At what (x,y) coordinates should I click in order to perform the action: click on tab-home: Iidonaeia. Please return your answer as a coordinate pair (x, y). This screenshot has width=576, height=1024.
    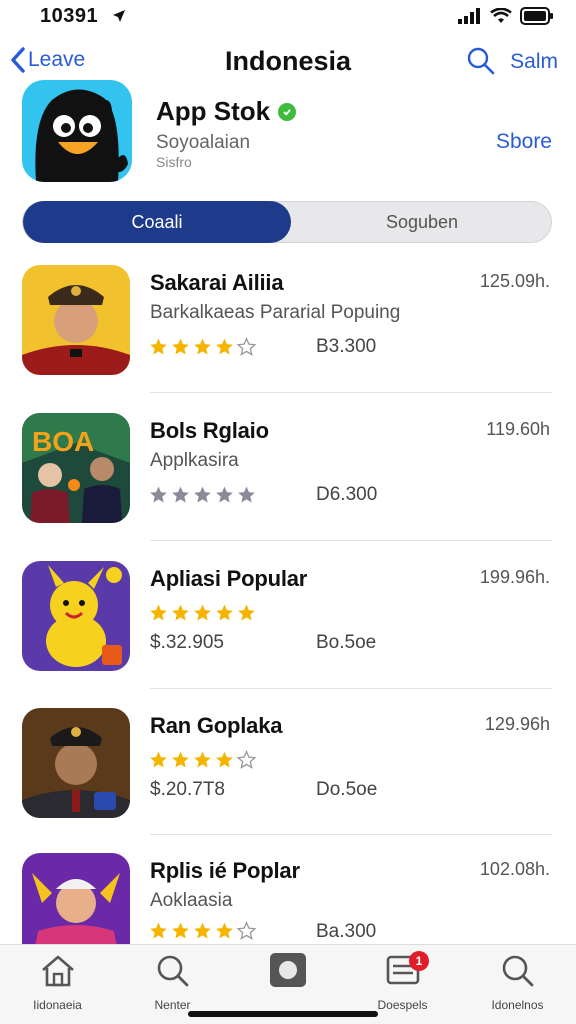
    Looking at the image, I should click on (57, 982).